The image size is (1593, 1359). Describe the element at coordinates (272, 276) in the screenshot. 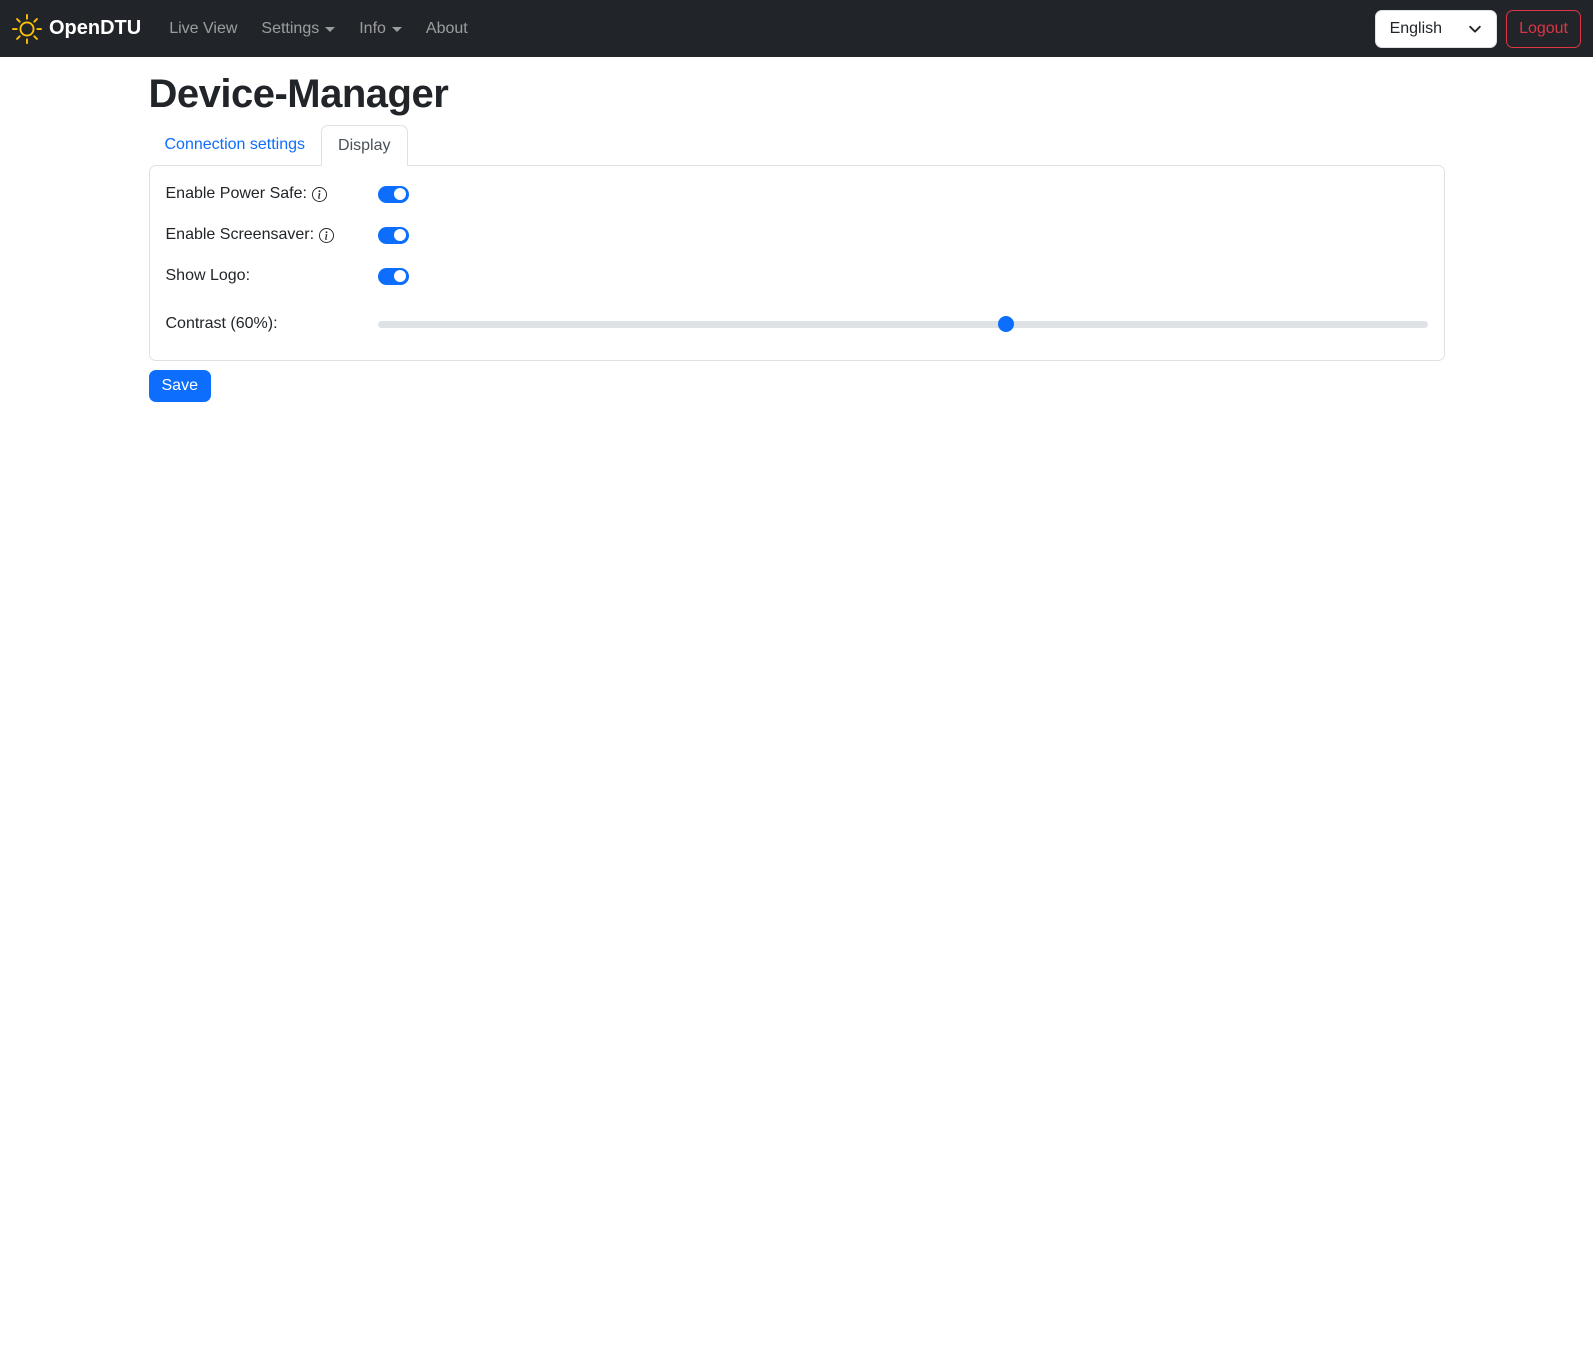

I see `show-logo-label: Show Logo:` at that location.